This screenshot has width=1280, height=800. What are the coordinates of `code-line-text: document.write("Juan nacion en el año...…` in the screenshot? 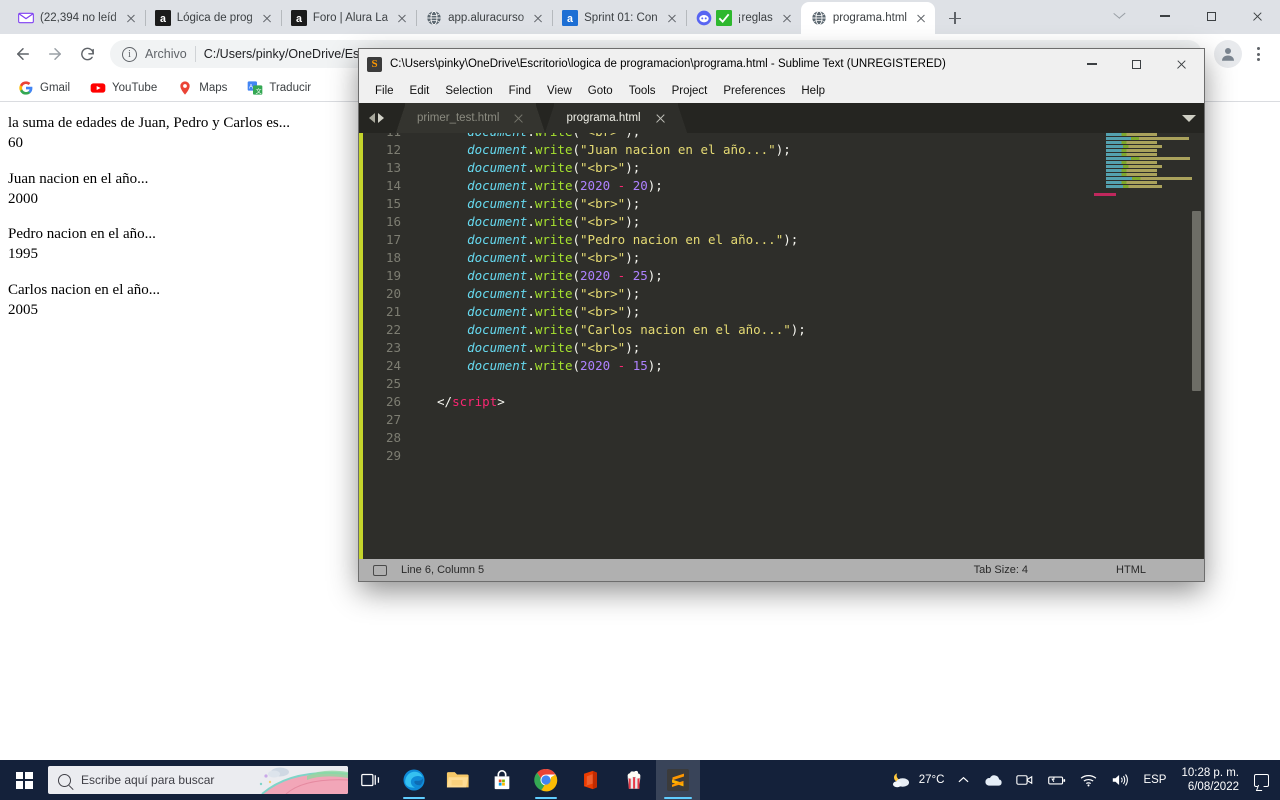 It's located at (603, 150).